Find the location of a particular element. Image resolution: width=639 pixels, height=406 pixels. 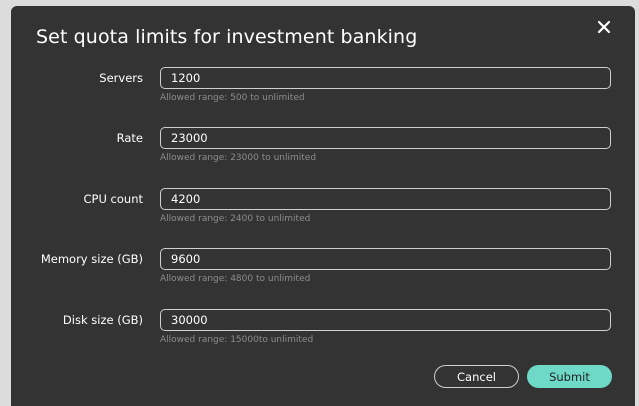

disk-size-input is located at coordinates (385, 320).